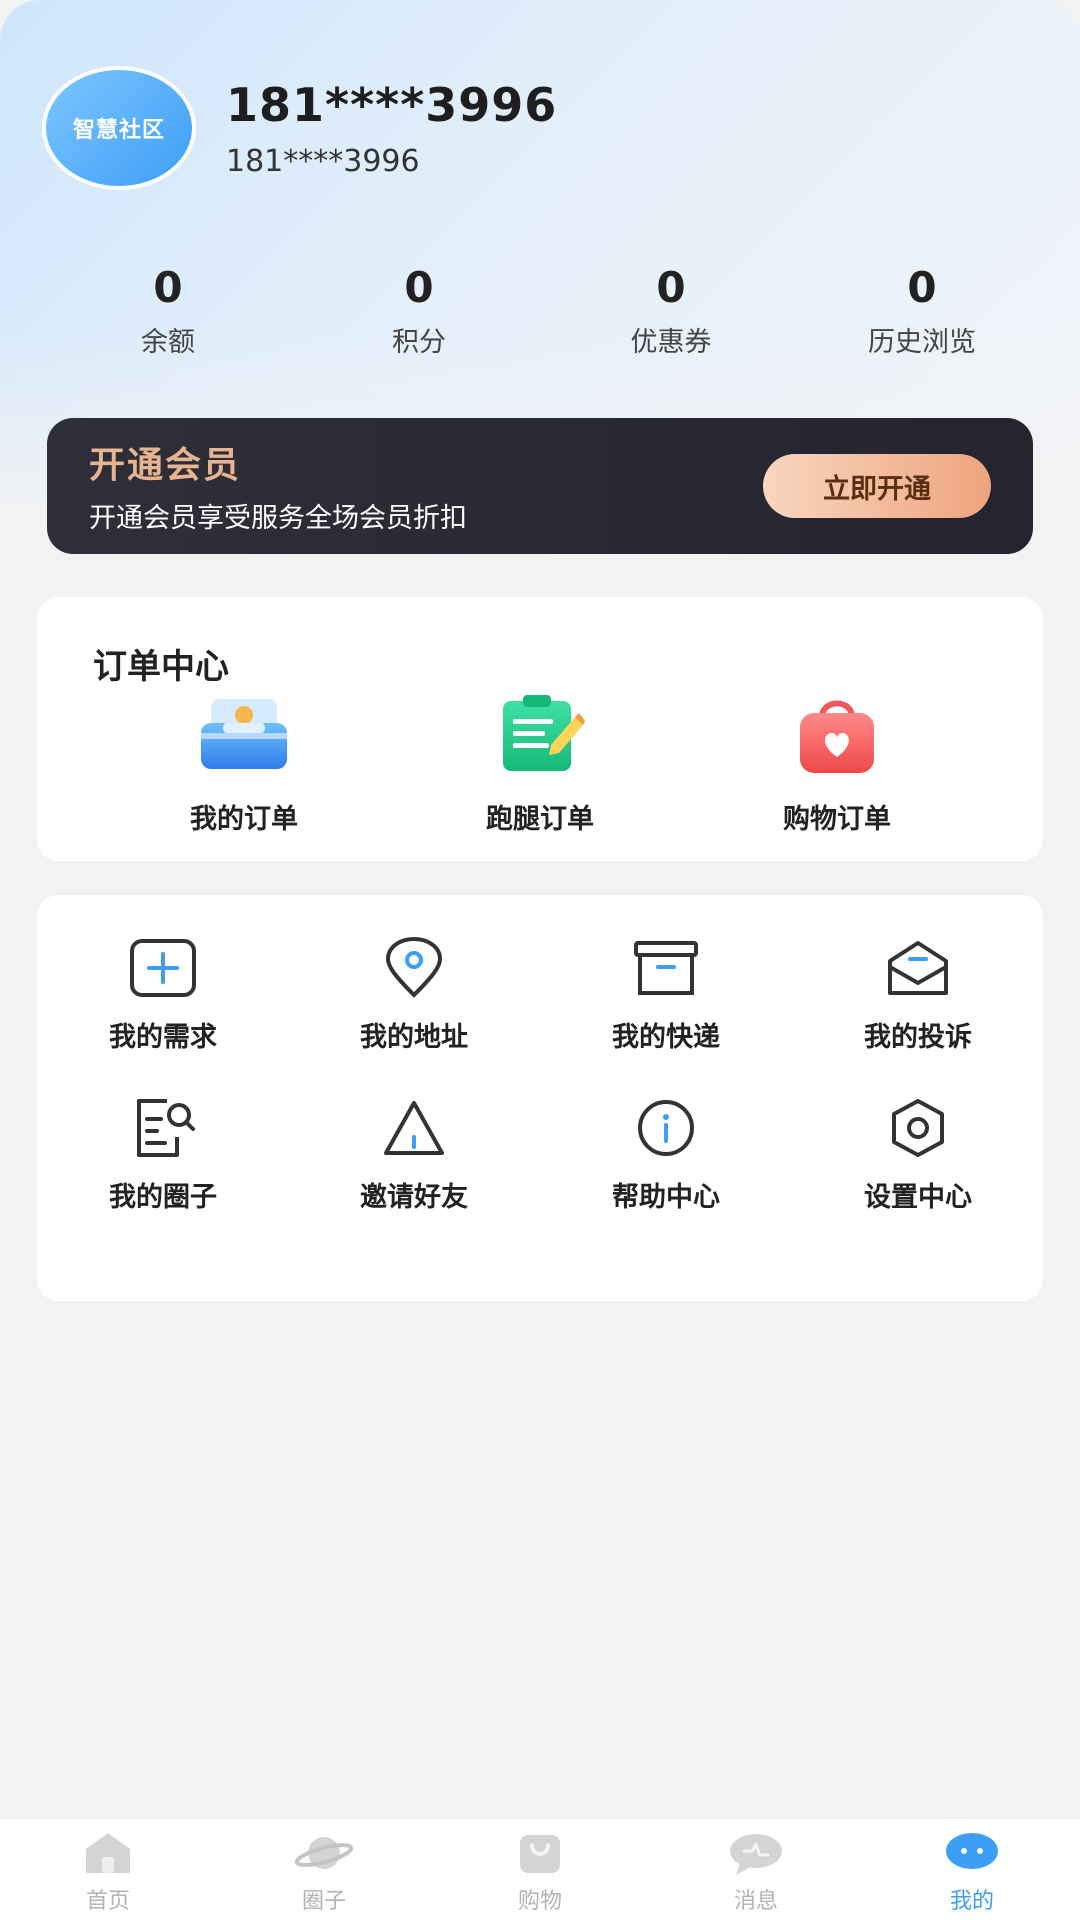 The width and height of the screenshot is (1080, 1920). Describe the element at coordinates (972, 1851) in the screenshot. I see `profile-face-icon` at that location.